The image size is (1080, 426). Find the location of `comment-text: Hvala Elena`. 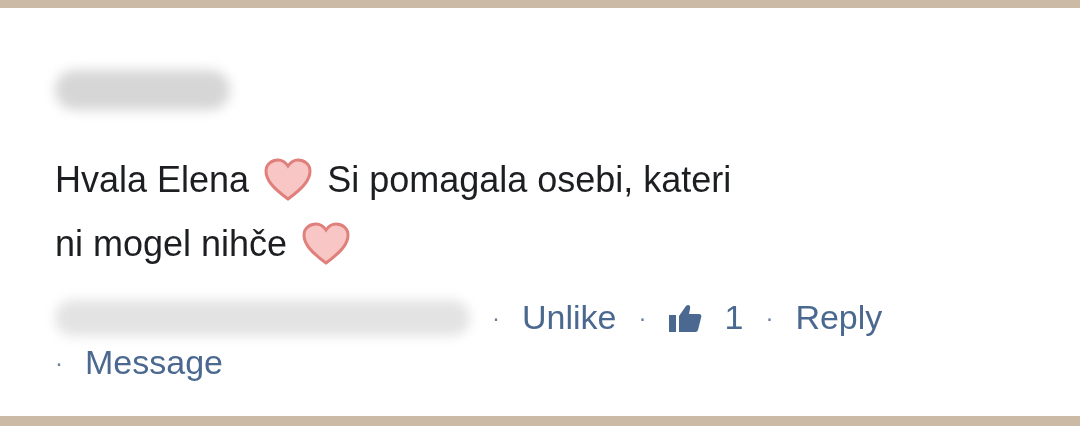

comment-text: Hvala Elena is located at coordinates (152, 180).